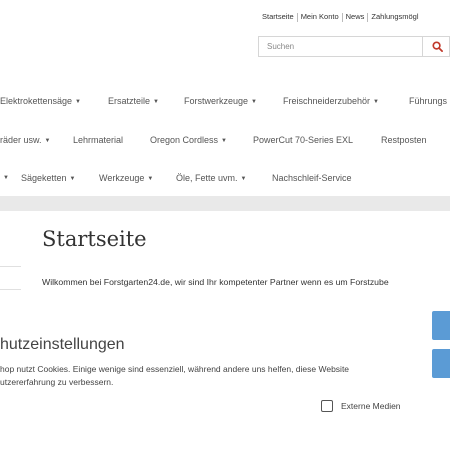 The image size is (450, 450). I want to click on cookie-description-line: utzererfahrung zu verbessern., so click(57, 382).